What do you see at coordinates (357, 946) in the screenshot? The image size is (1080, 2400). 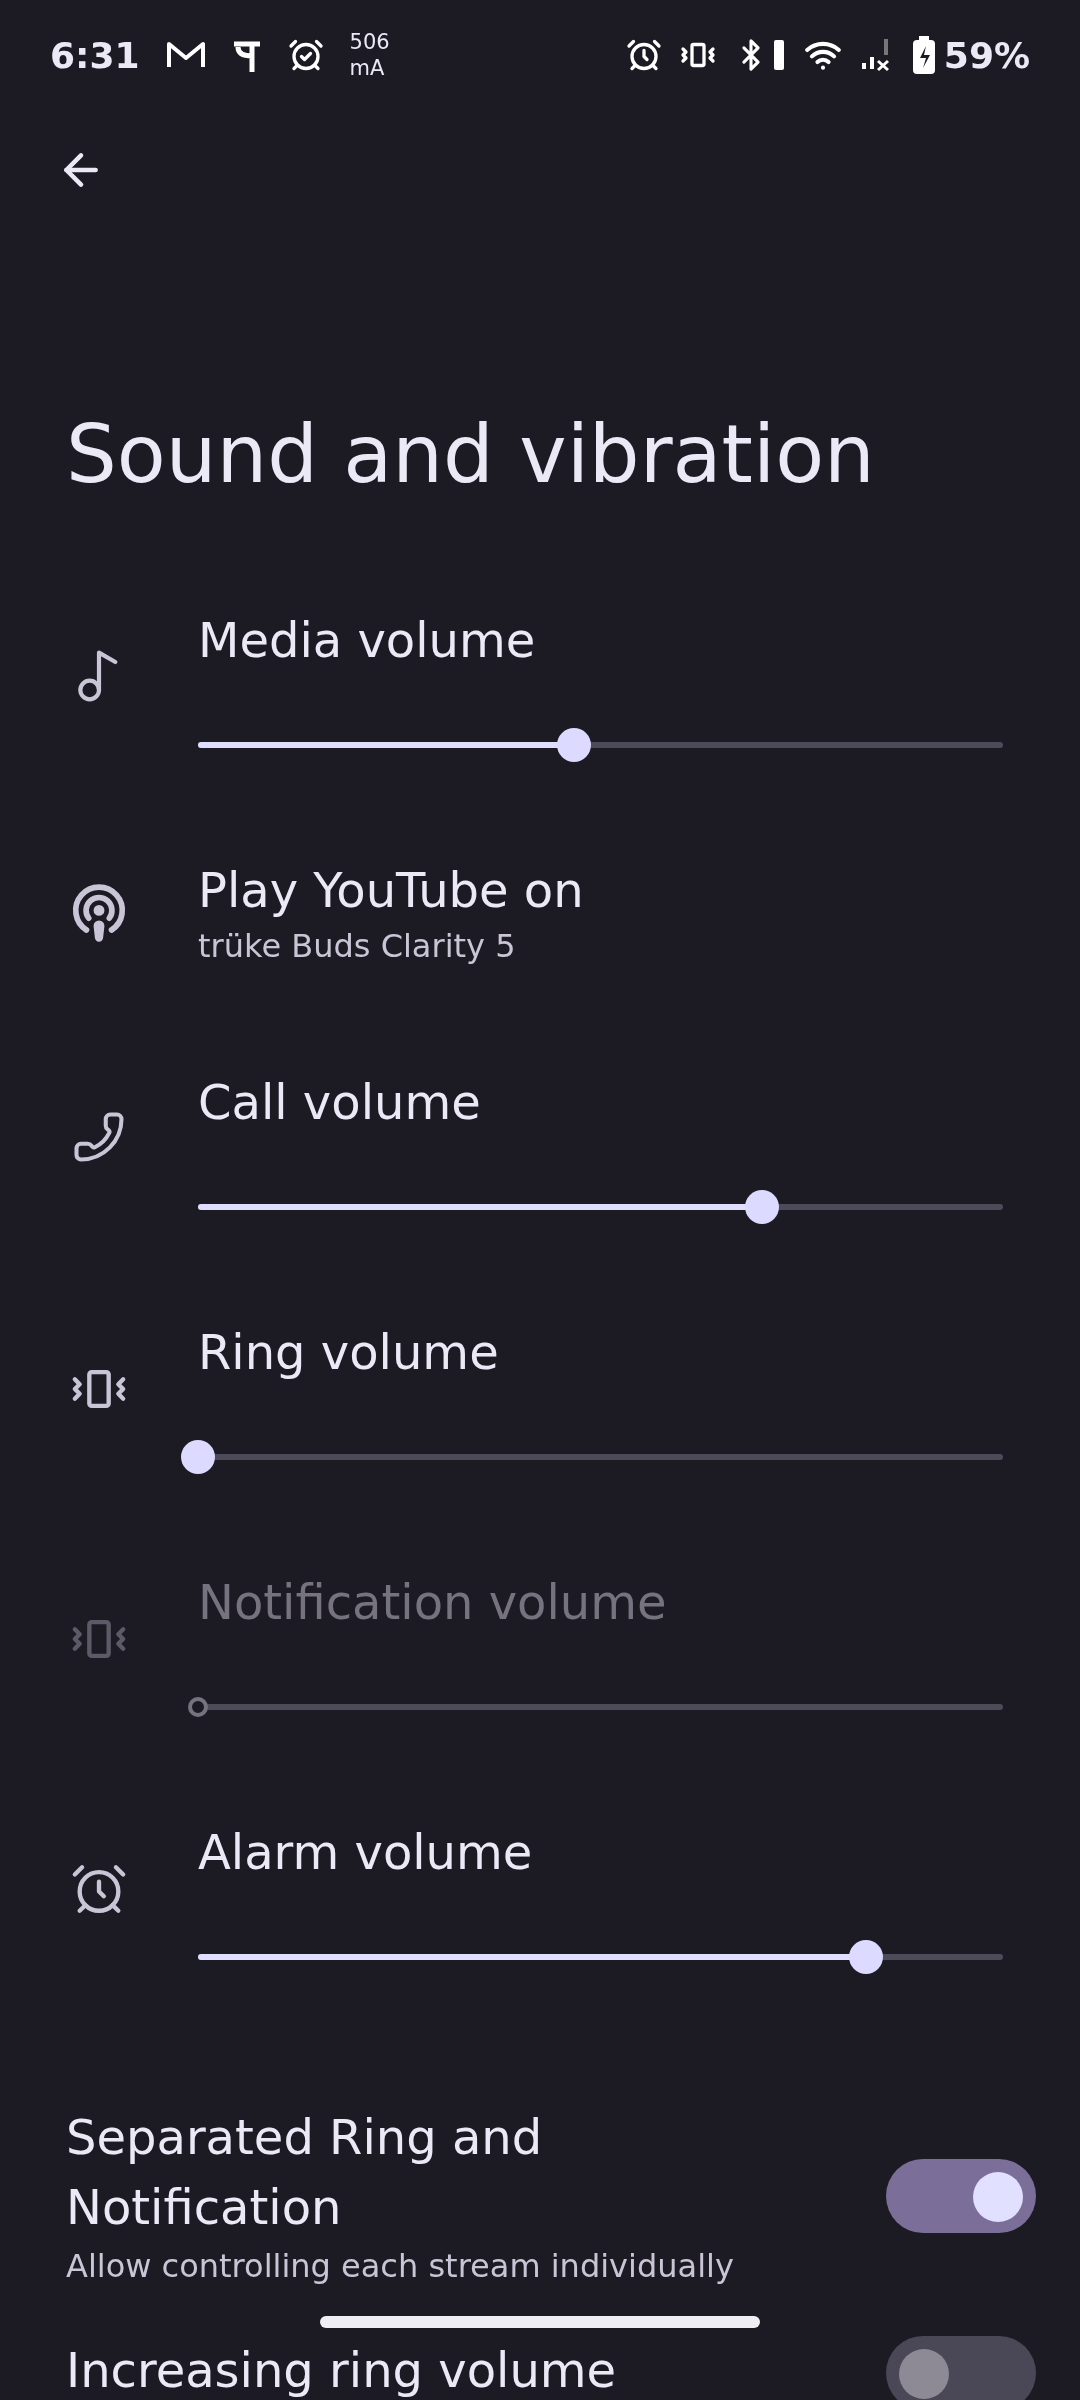 I see `output-device: trüke Buds Clarity 5` at bounding box center [357, 946].